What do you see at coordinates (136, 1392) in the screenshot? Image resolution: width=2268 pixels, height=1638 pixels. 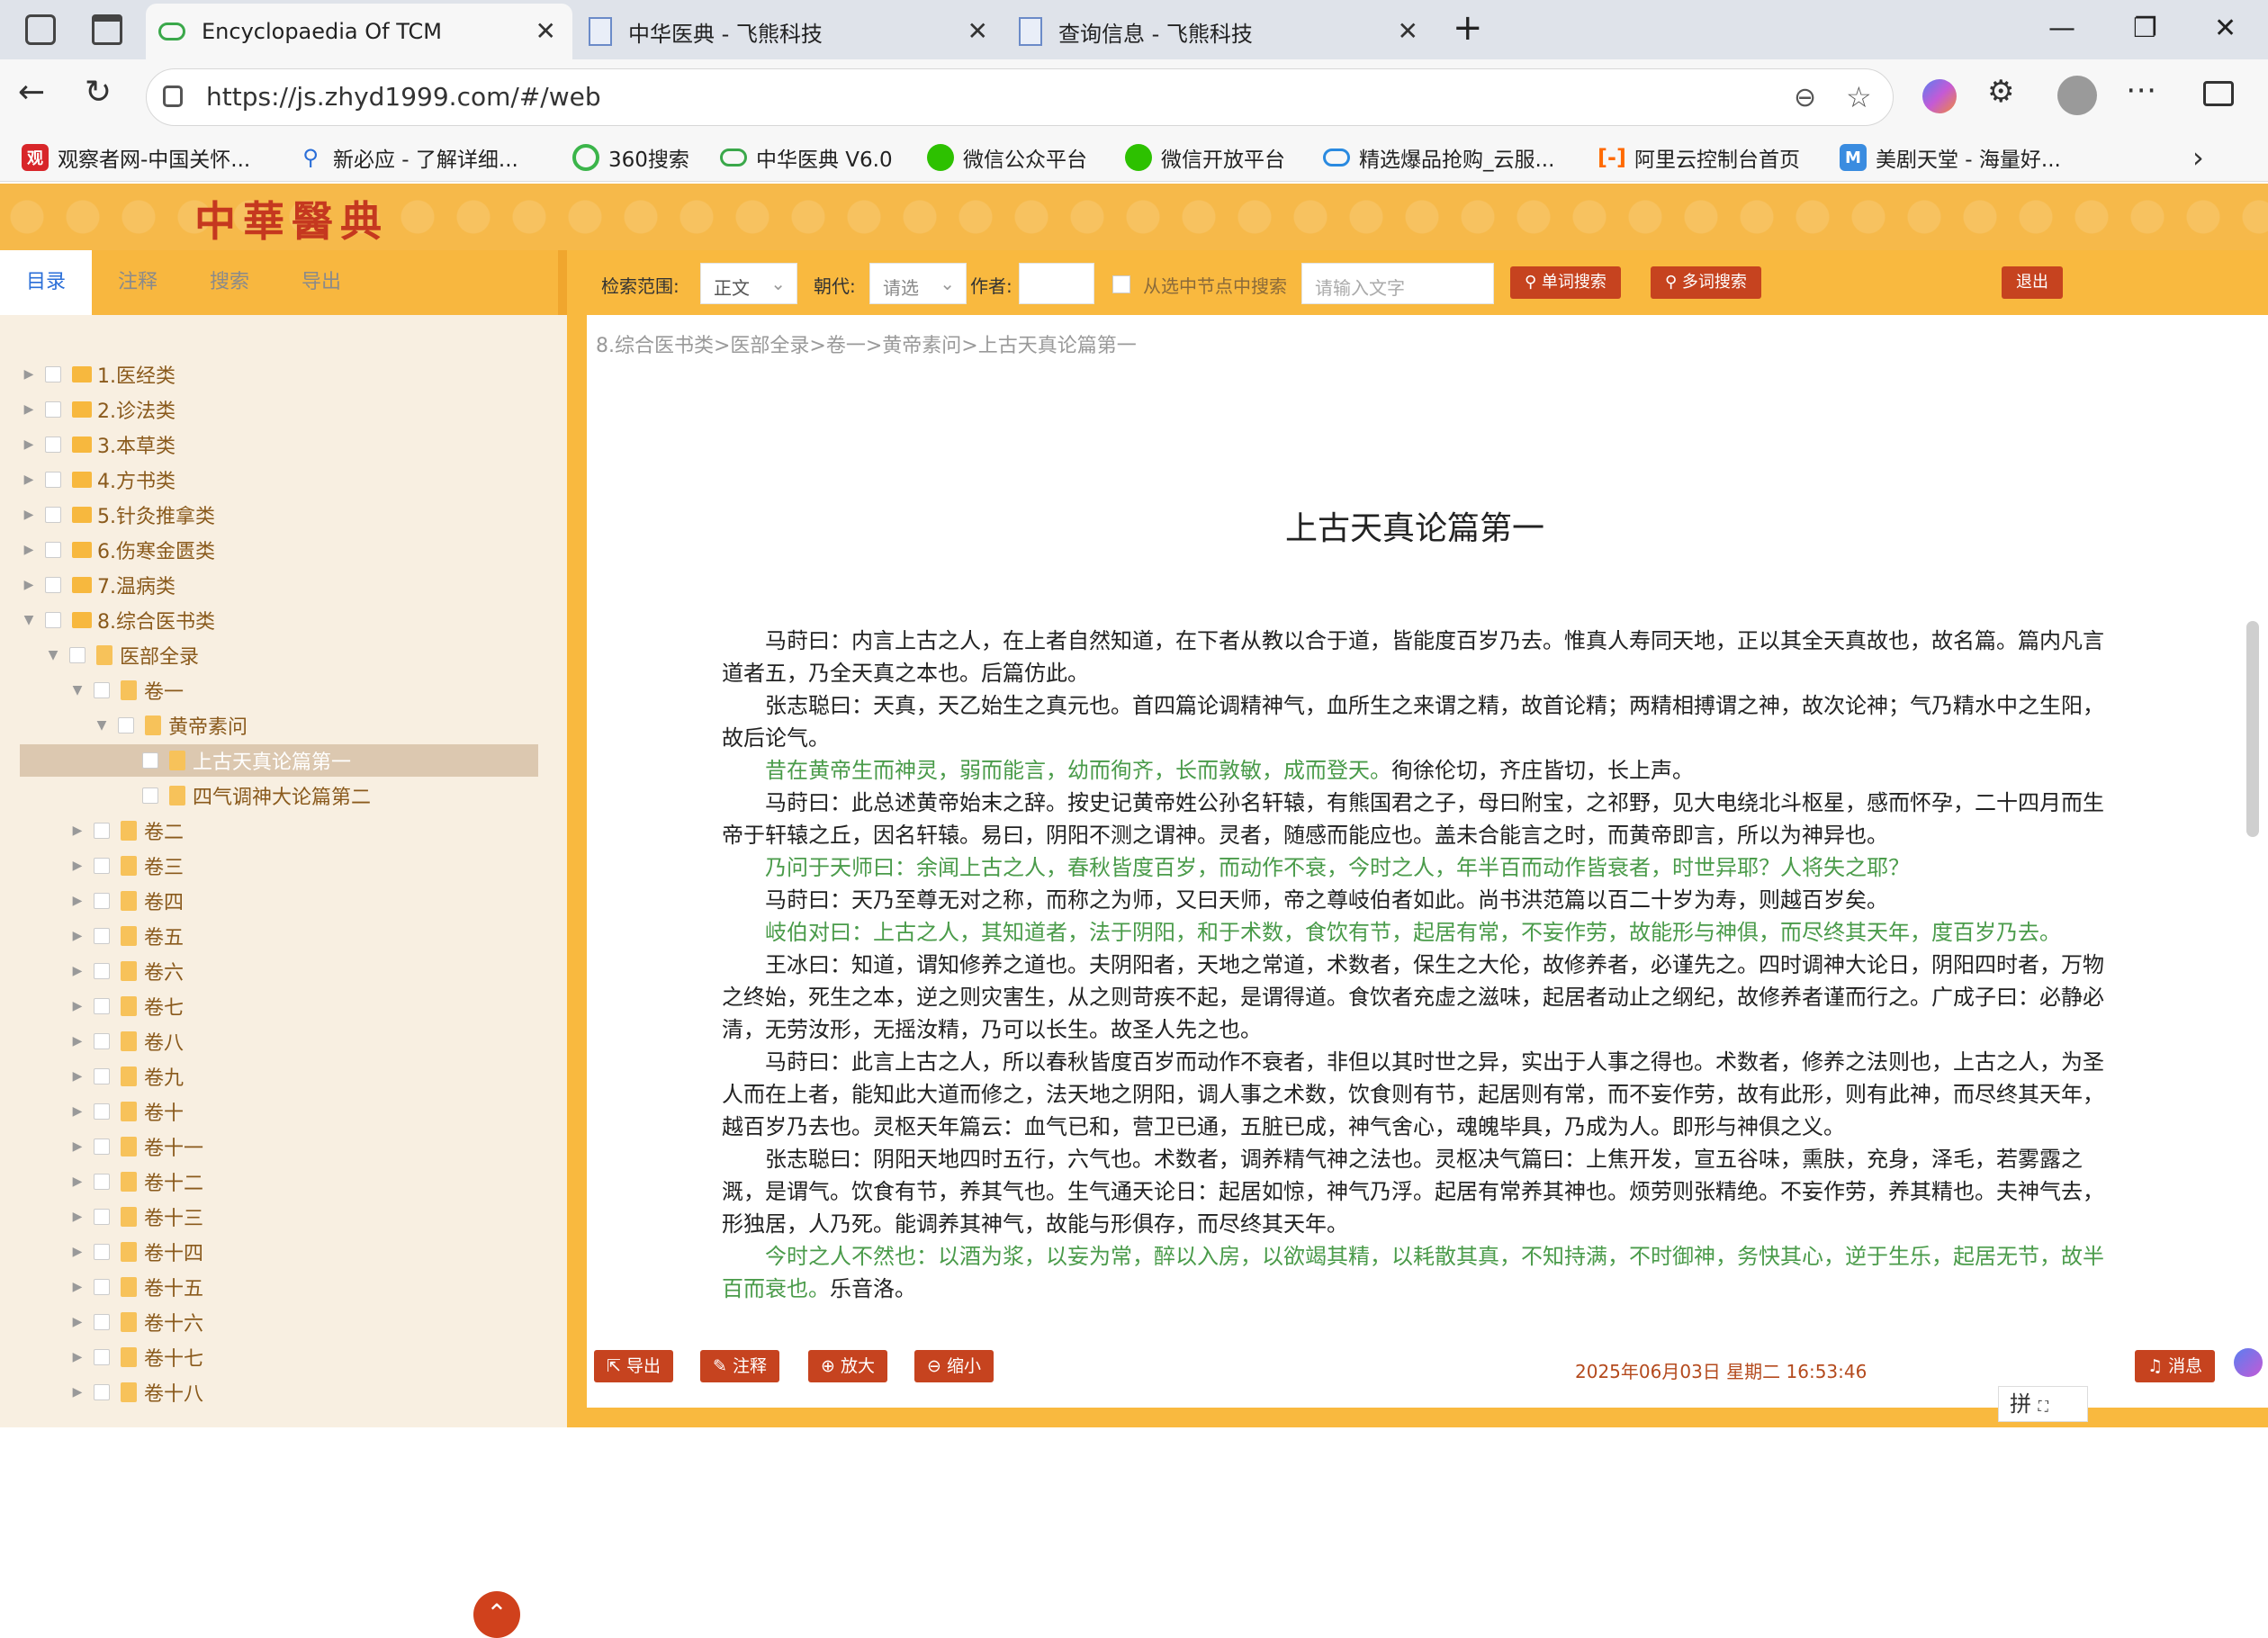 I see `tree-node: ▶ 卷十八` at bounding box center [136, 1392].